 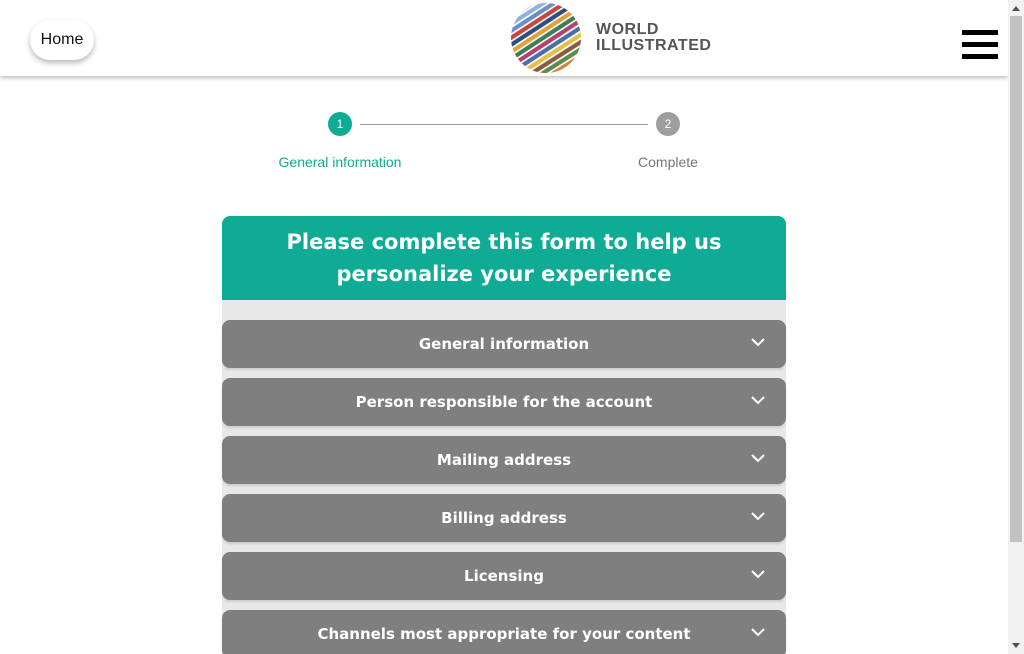 I want to click on step-2-label: Complete, so click(x=668, y=162).